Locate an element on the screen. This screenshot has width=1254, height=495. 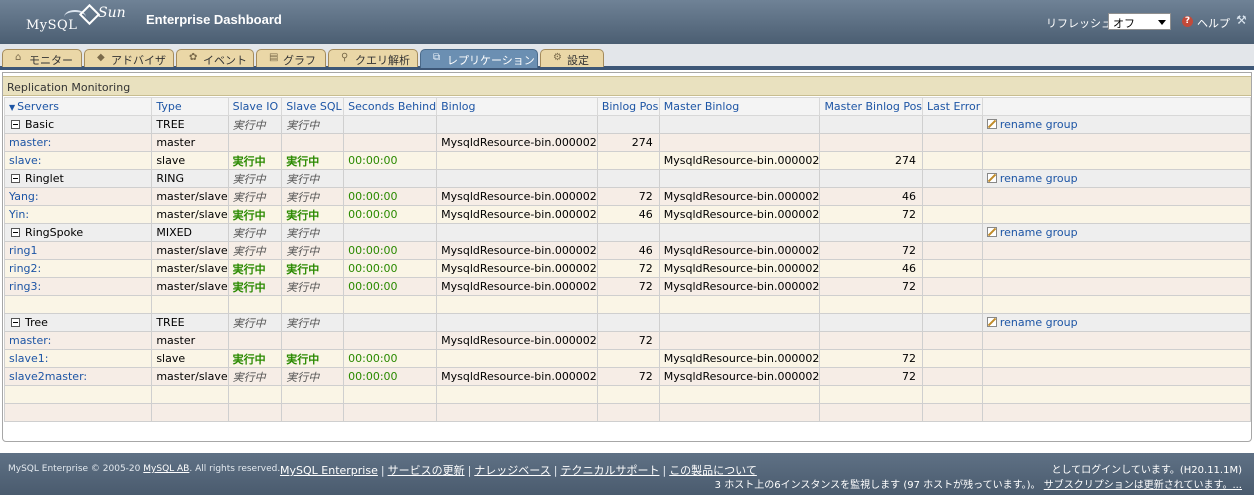
slave-sql-status is located at coordinates (313, 304).